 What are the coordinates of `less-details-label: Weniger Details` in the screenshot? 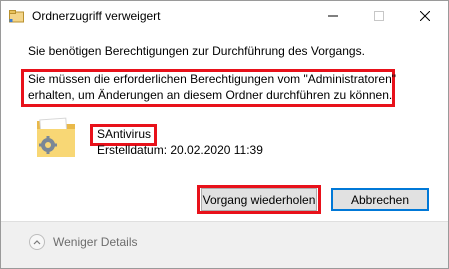 It's located at (95, 242).